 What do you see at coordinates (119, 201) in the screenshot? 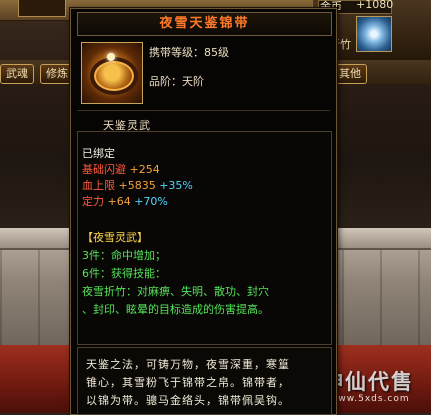
I see `stat-value: +64` at bounding box center [119, 201].